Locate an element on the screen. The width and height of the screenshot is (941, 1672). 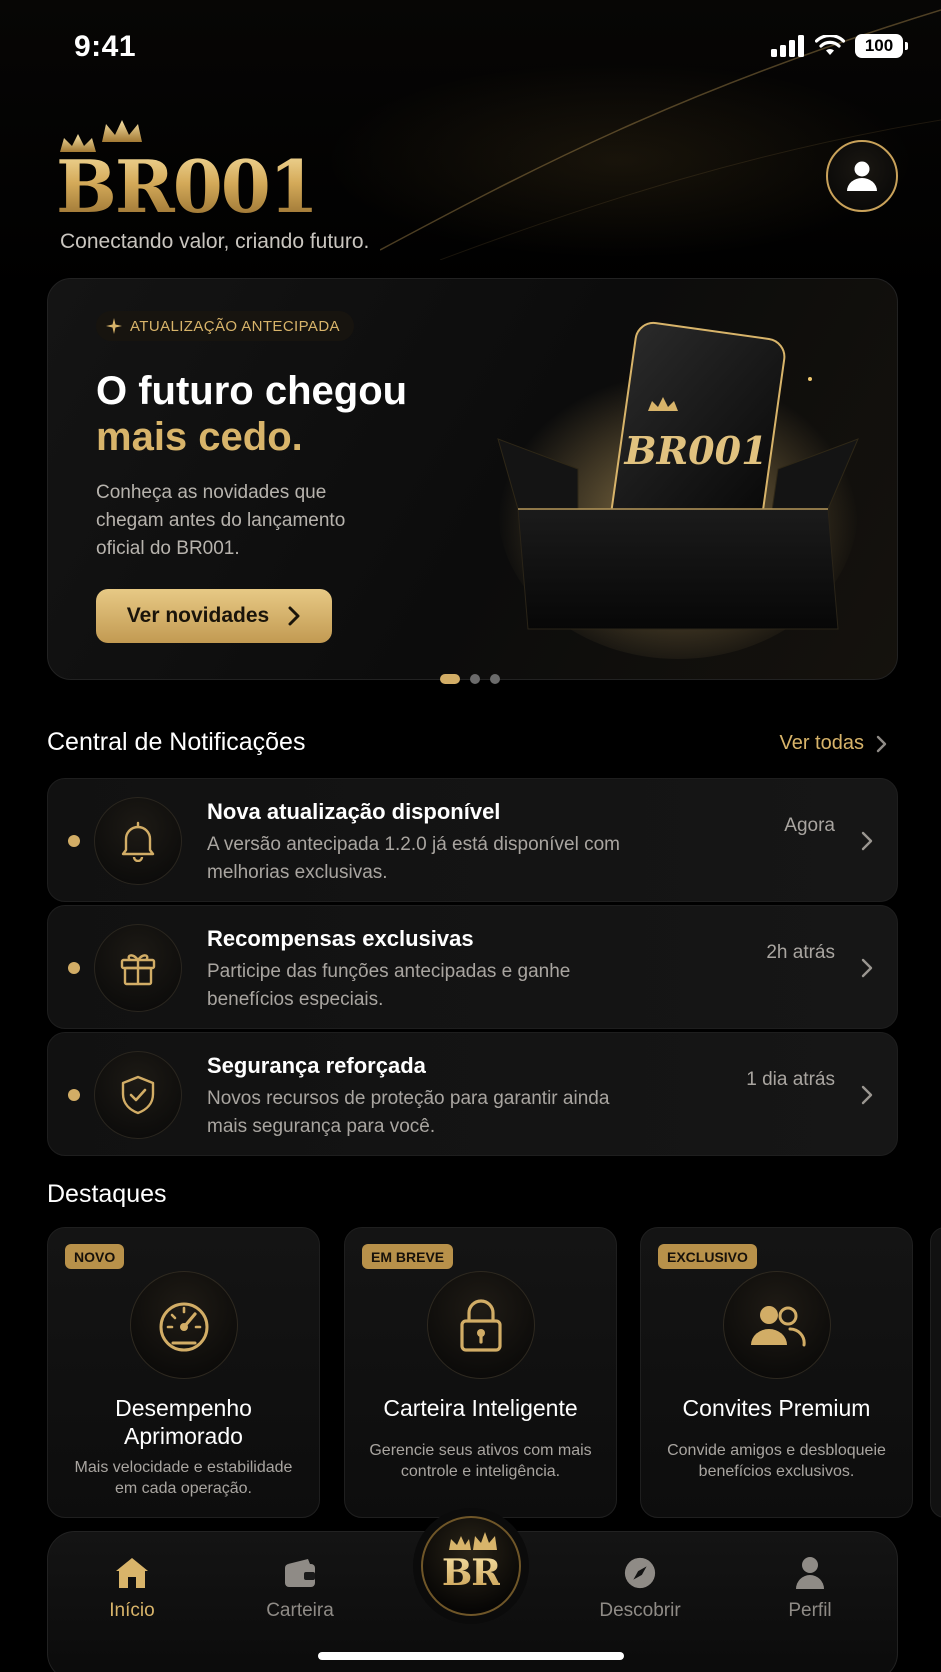
notification-title: Recompensas exclusivas is located at coordinates (340, 938).